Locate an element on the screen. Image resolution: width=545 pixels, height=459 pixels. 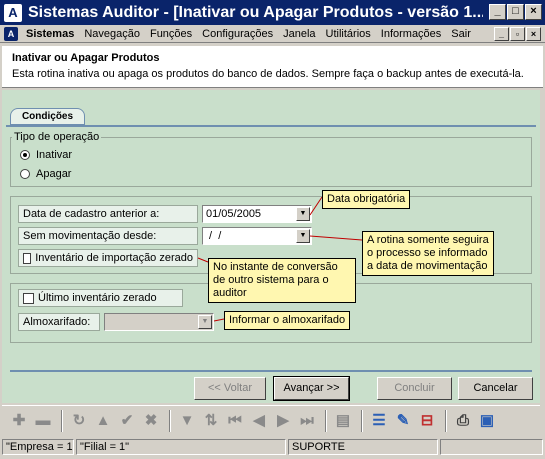
next-record-icon: ▶ is located at coordinates (283, 421).